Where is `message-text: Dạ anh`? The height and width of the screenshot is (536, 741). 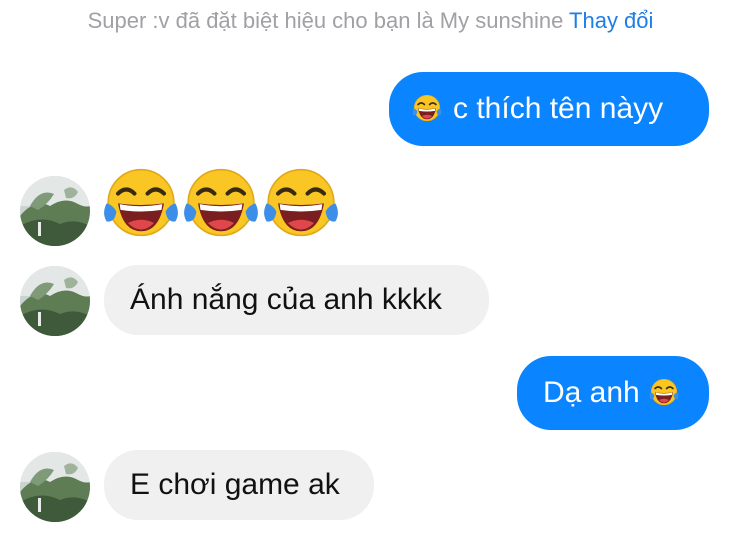
message-text: Dạ anh is located at coordinates (591, 392).